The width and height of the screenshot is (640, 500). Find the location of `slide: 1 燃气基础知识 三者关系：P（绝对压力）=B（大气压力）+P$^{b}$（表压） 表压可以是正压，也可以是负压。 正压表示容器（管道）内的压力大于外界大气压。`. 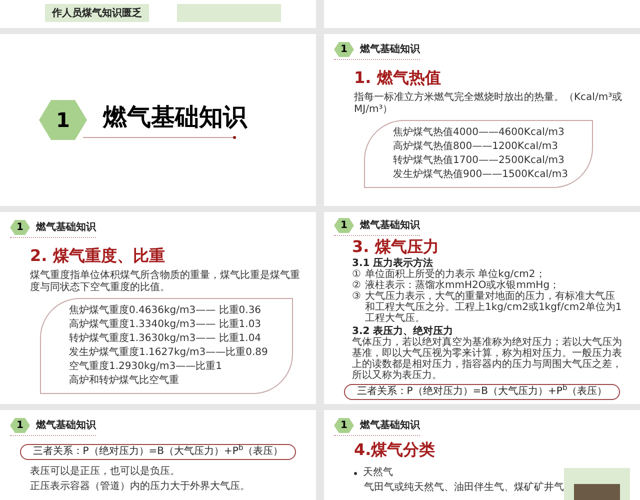

slide: 1 燃气基础知识 三者关系：P（绝对压力）=B（大气压力）+P$^{b}$（表压） 表压可以是正压，也可以是负压。 正压表示容器（管道）内的压力大于外界大气压。 is located at coordinates (158, 455).